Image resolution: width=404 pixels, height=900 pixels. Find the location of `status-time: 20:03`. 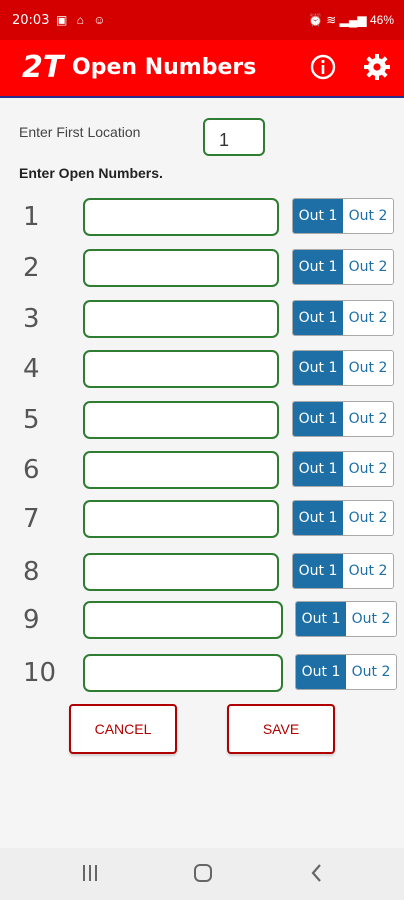

status-time: 20:03 is located at coordinates (31, 20).